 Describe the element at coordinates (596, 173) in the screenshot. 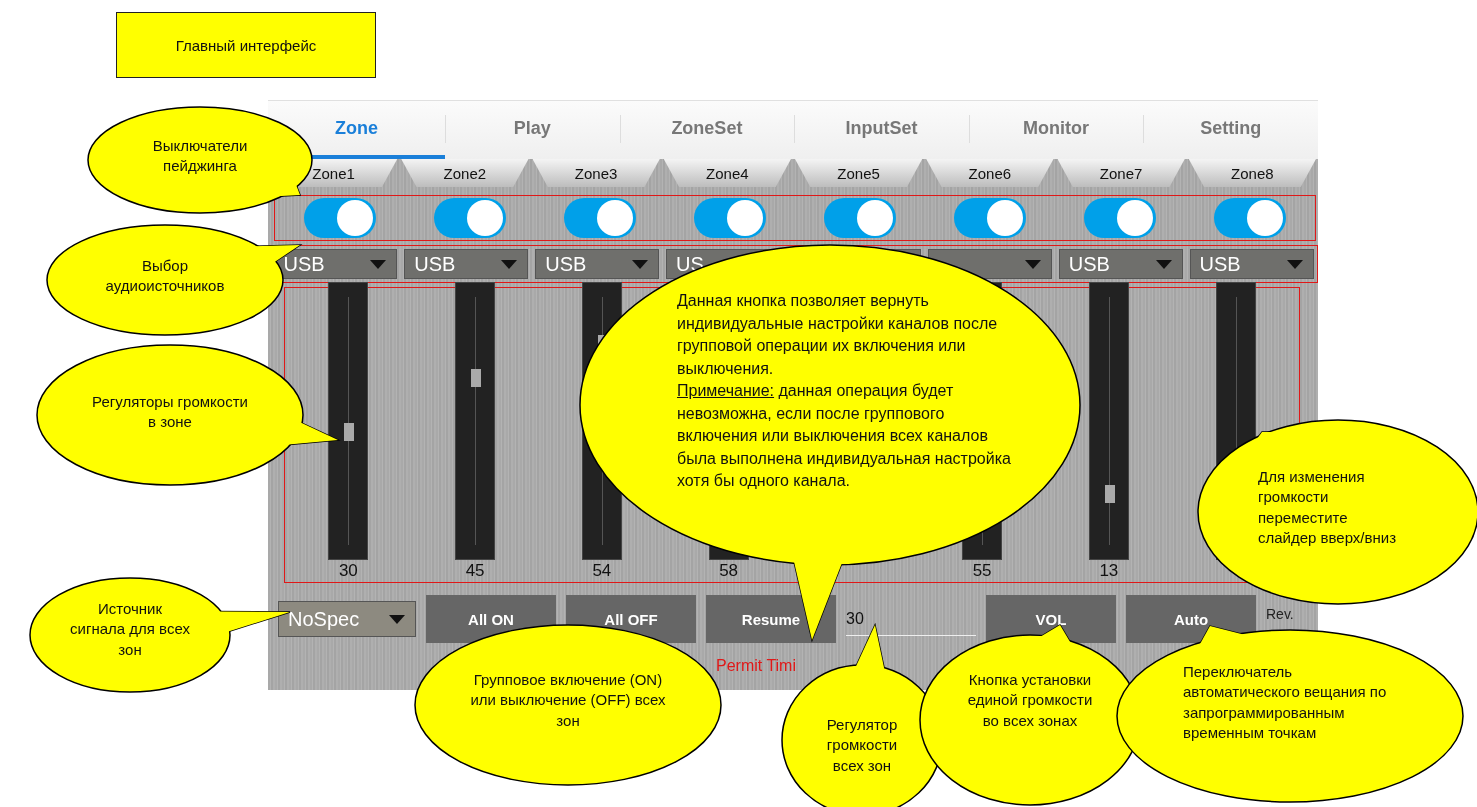

I see `zone-tab: Zone3` at that location.